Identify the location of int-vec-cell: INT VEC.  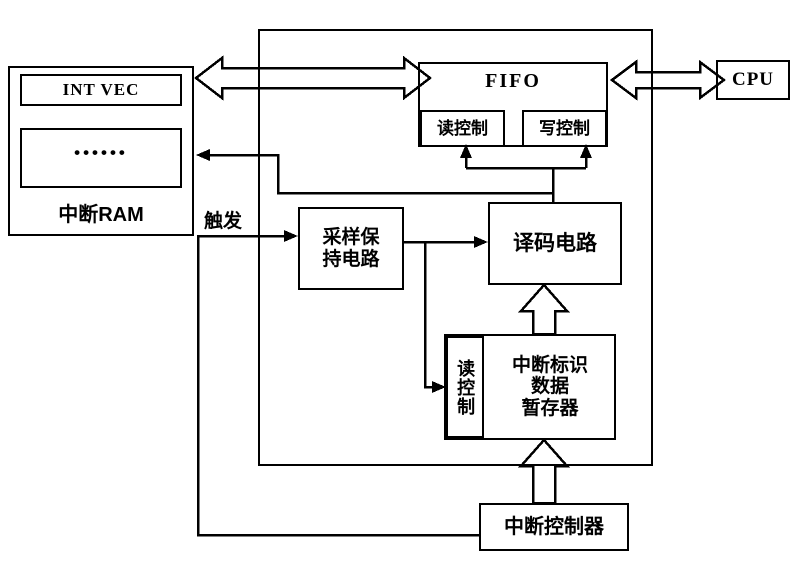
(101, 90).